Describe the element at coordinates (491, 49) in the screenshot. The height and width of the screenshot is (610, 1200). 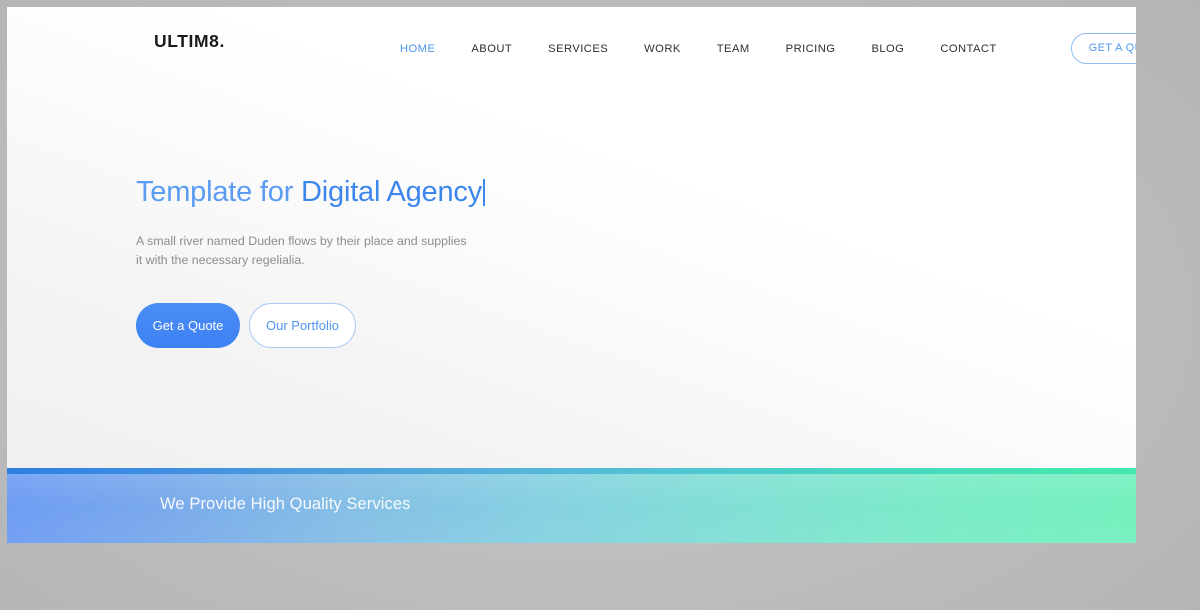
I see `nav-item-about: ABOUT` at that location.